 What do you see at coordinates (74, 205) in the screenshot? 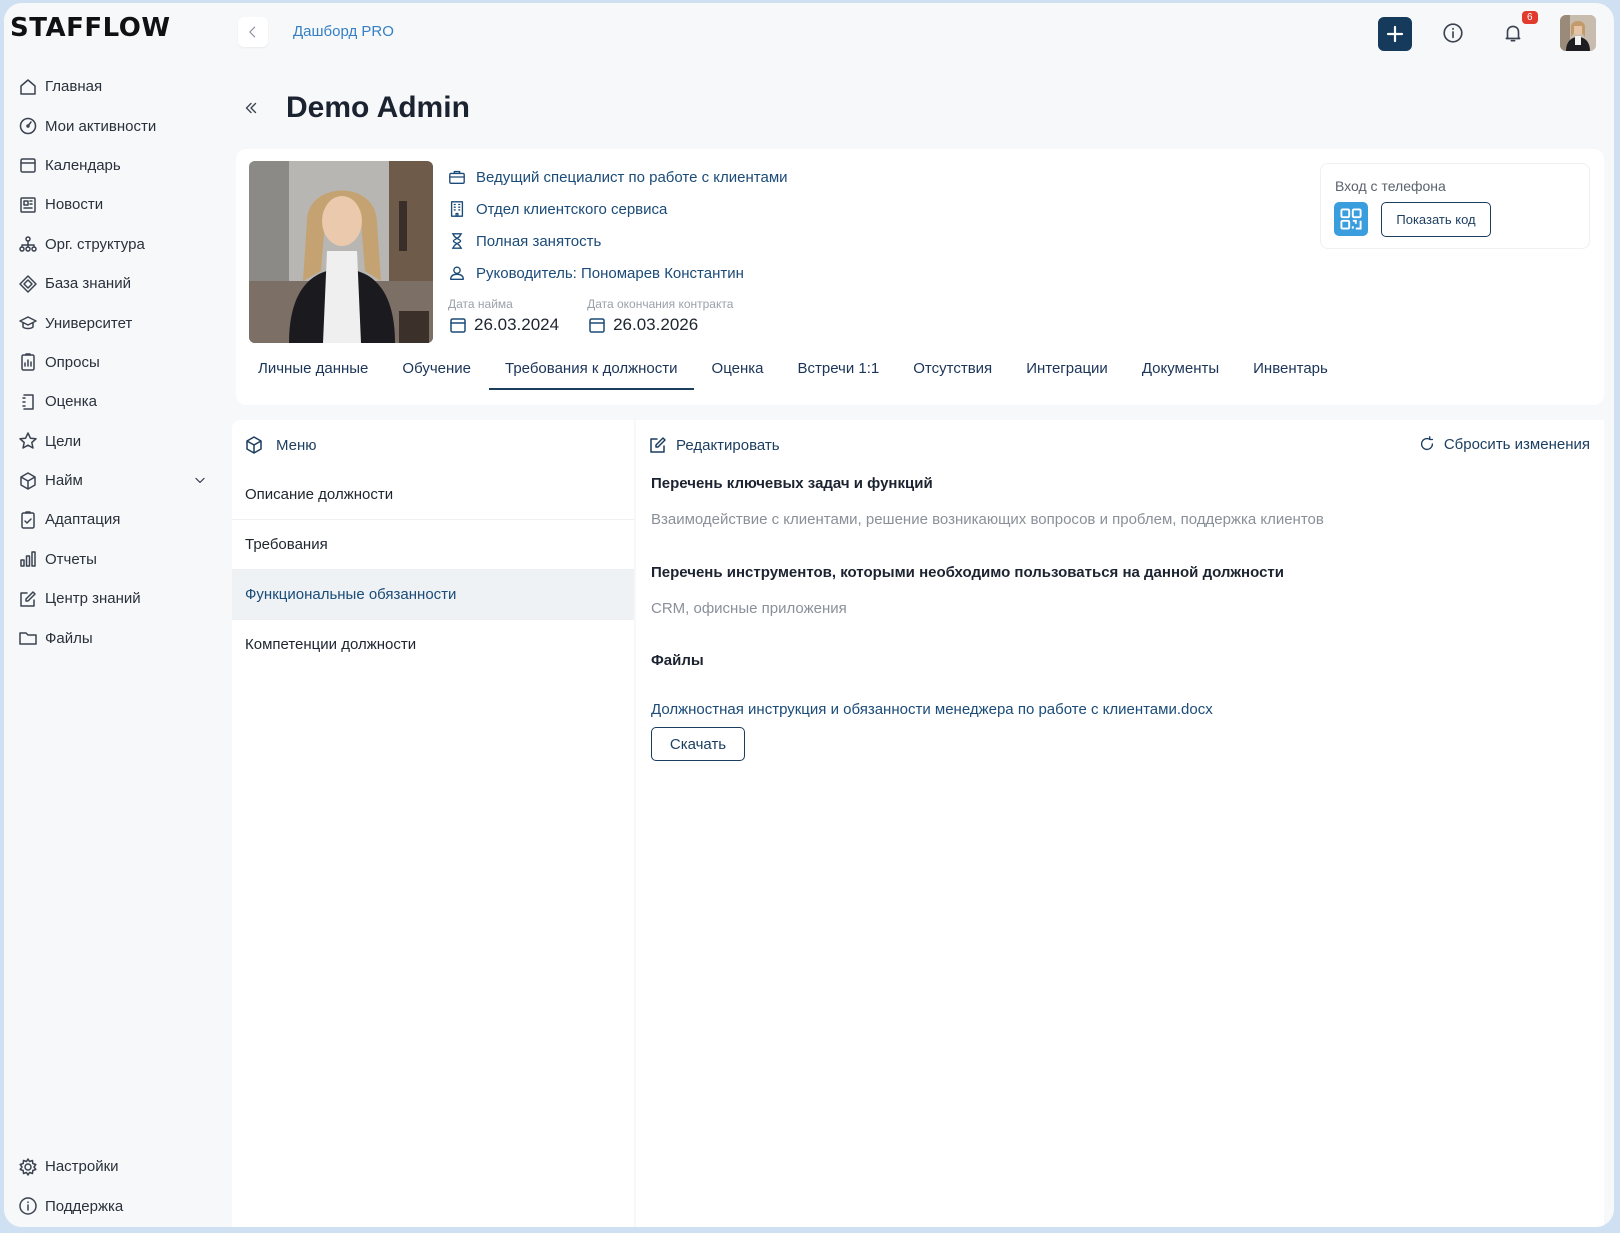
I see `sidebar-item-label: Новости` at bounding box center [74, 205].